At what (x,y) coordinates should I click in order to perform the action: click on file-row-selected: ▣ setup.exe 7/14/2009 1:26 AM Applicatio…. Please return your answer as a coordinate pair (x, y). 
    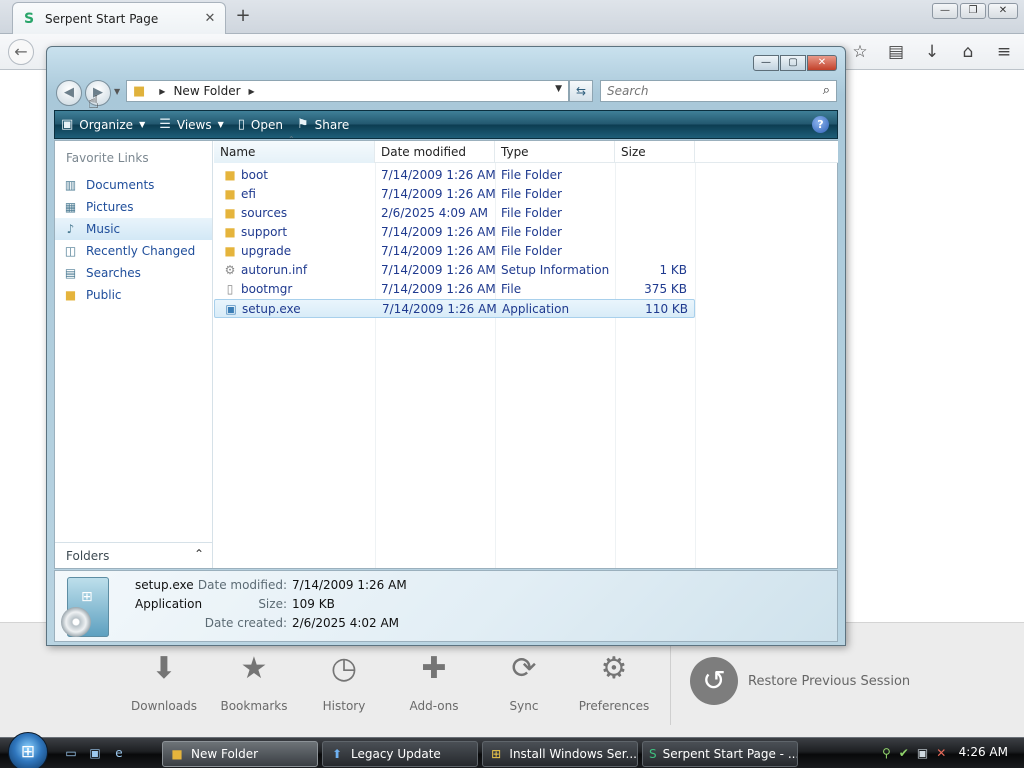
    Looking at the image, I should click on (454, 308).